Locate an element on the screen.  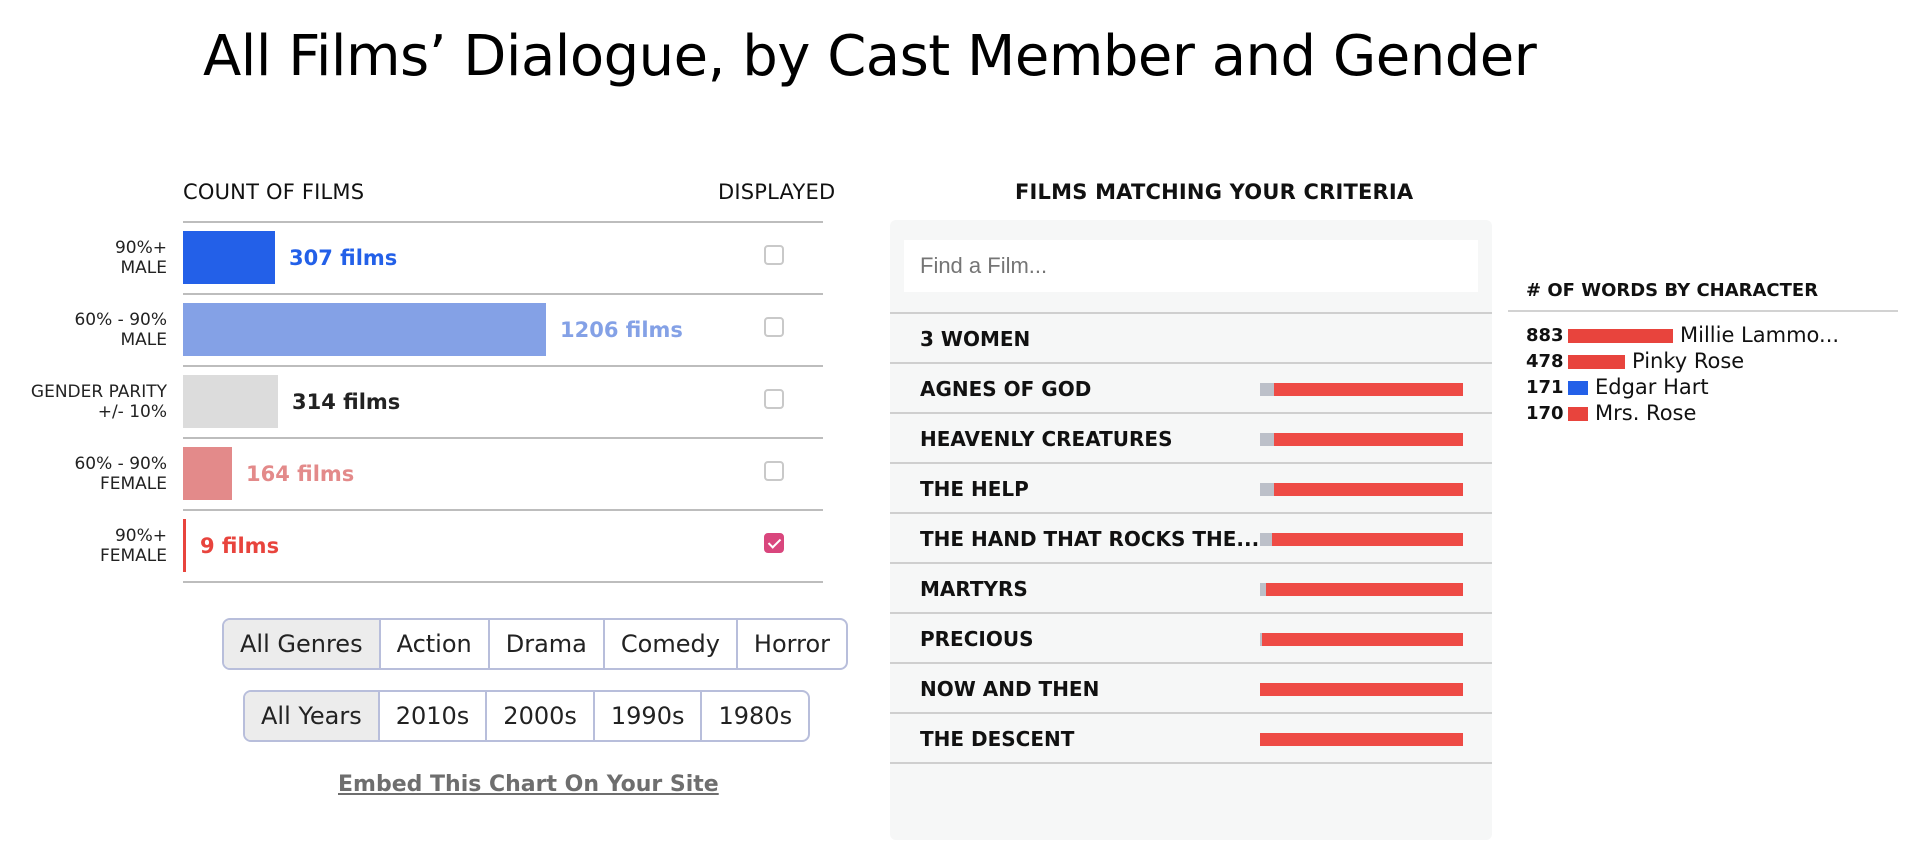
film-count-label: 9 films is located at coordinates (240, 546).